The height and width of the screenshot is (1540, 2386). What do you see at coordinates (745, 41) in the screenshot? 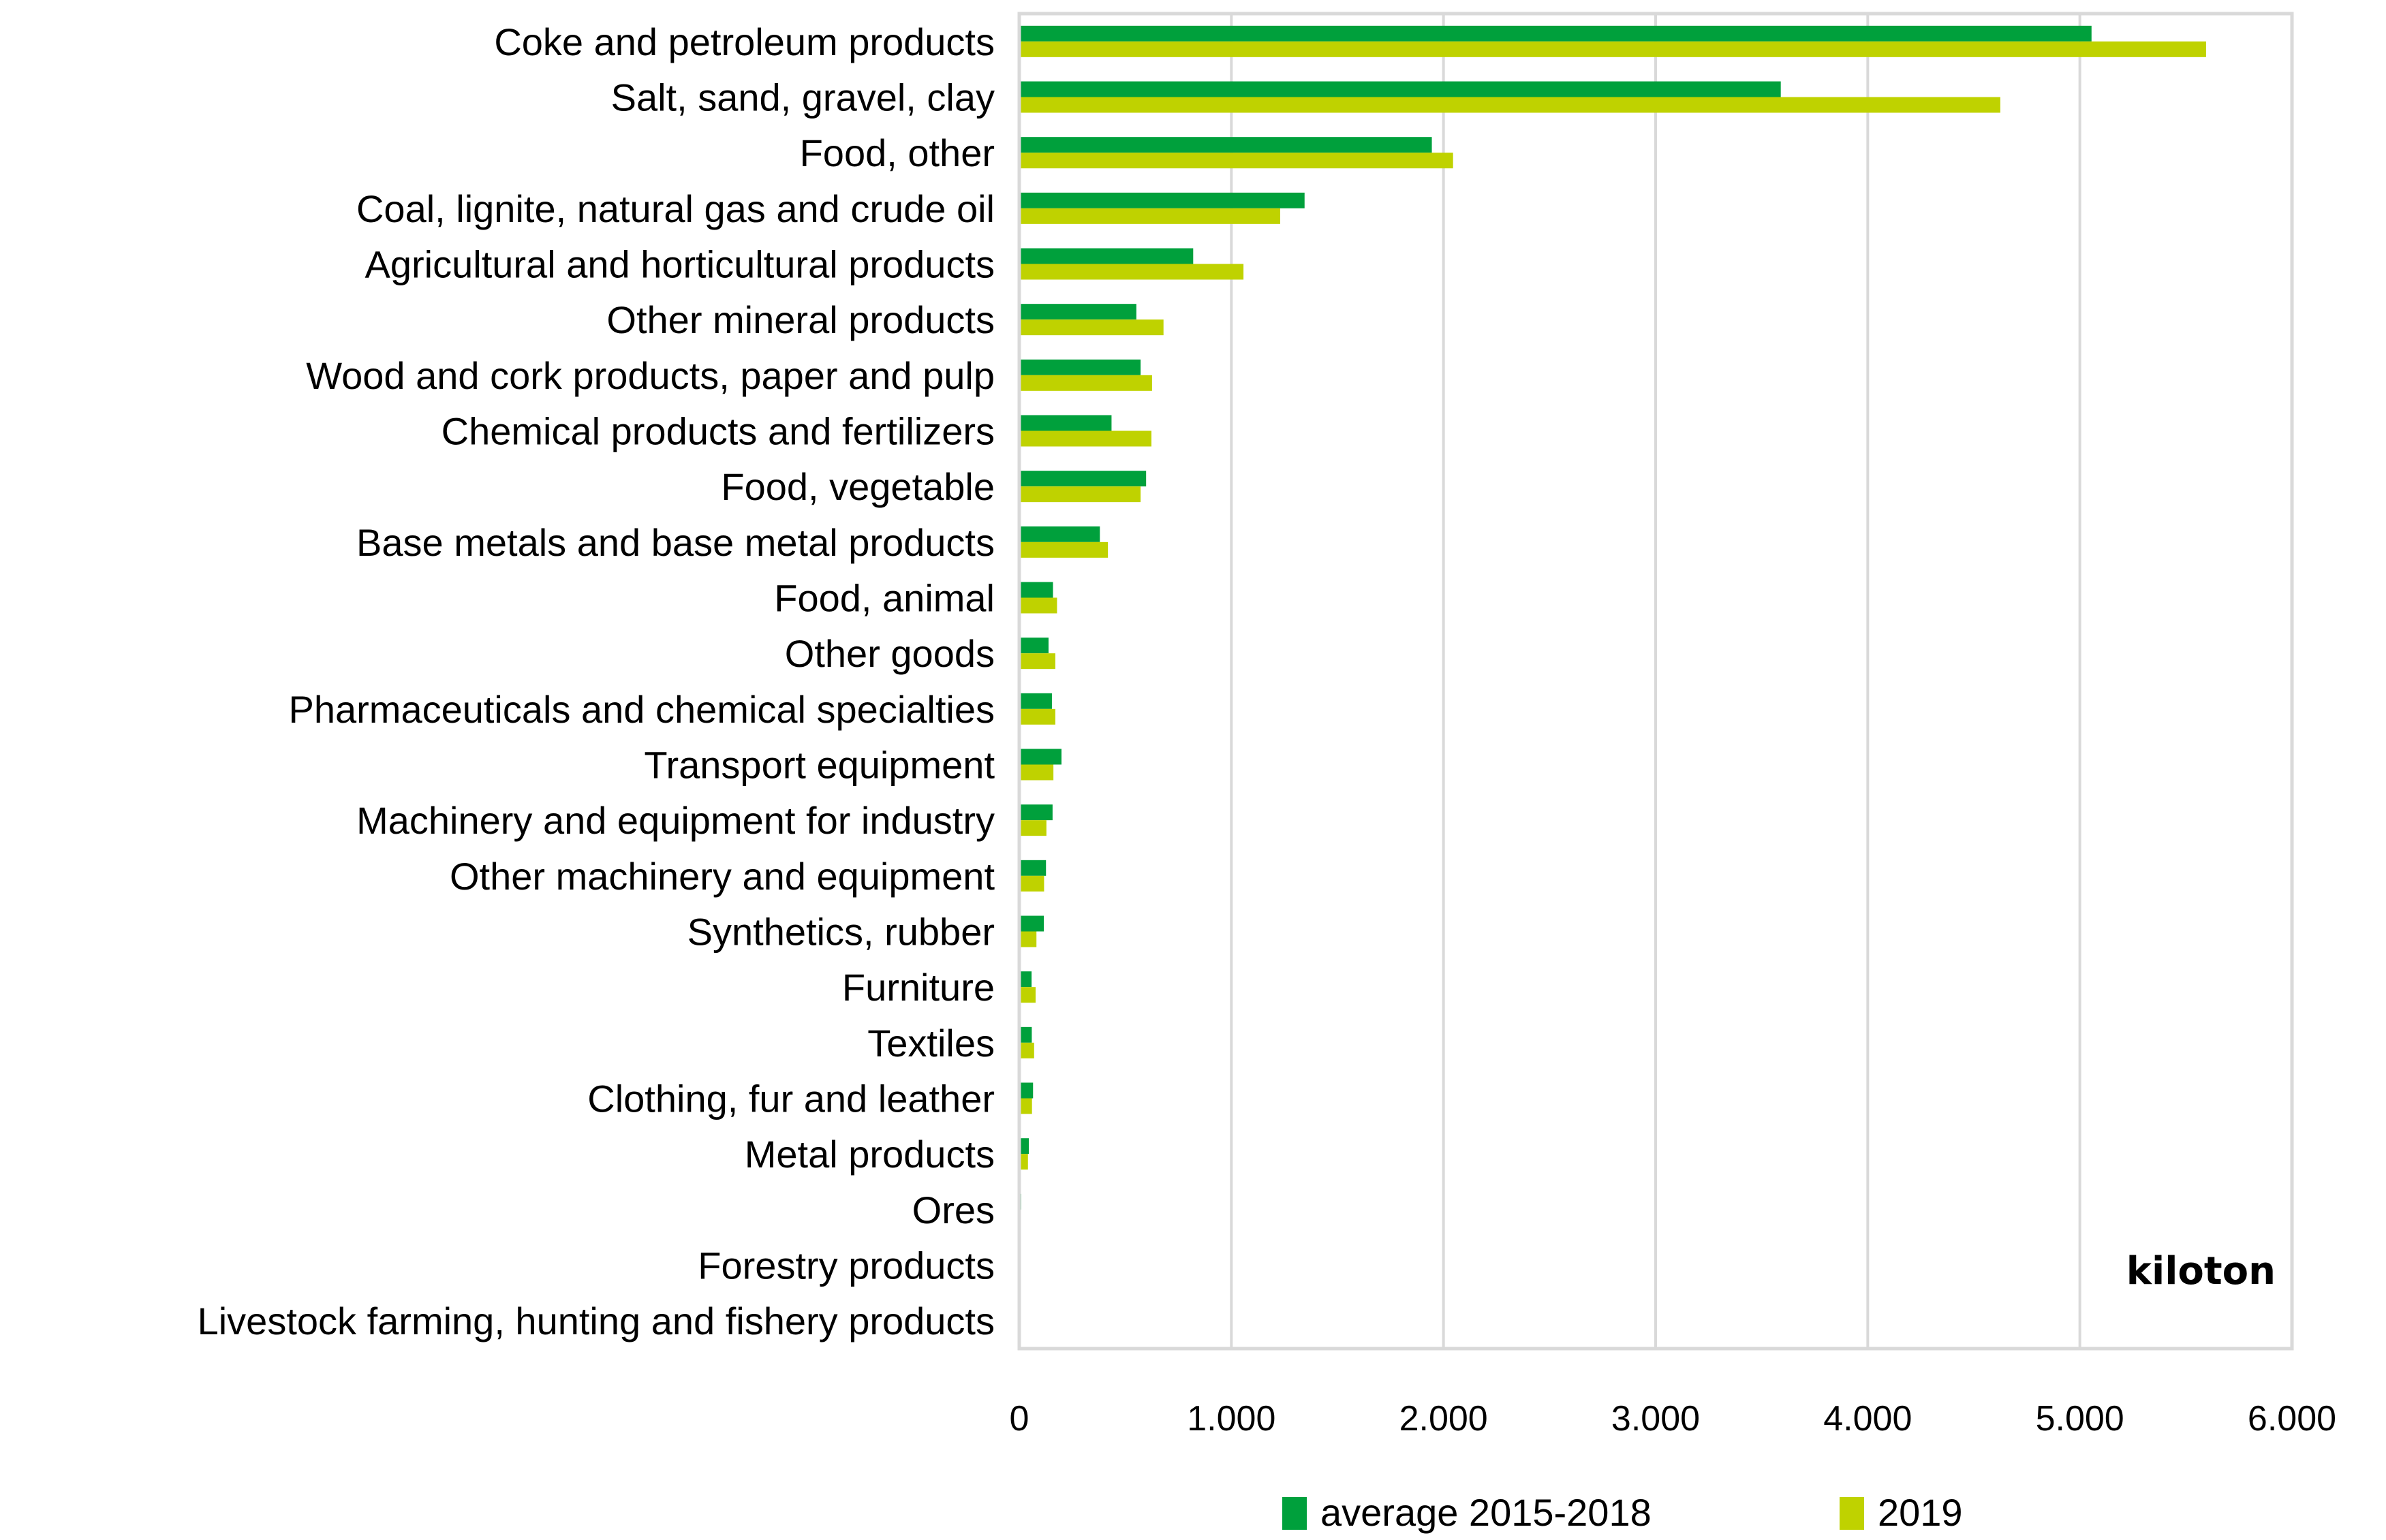
I see `category-label: Coke and petroleum products` at bounding box center [745, 41].